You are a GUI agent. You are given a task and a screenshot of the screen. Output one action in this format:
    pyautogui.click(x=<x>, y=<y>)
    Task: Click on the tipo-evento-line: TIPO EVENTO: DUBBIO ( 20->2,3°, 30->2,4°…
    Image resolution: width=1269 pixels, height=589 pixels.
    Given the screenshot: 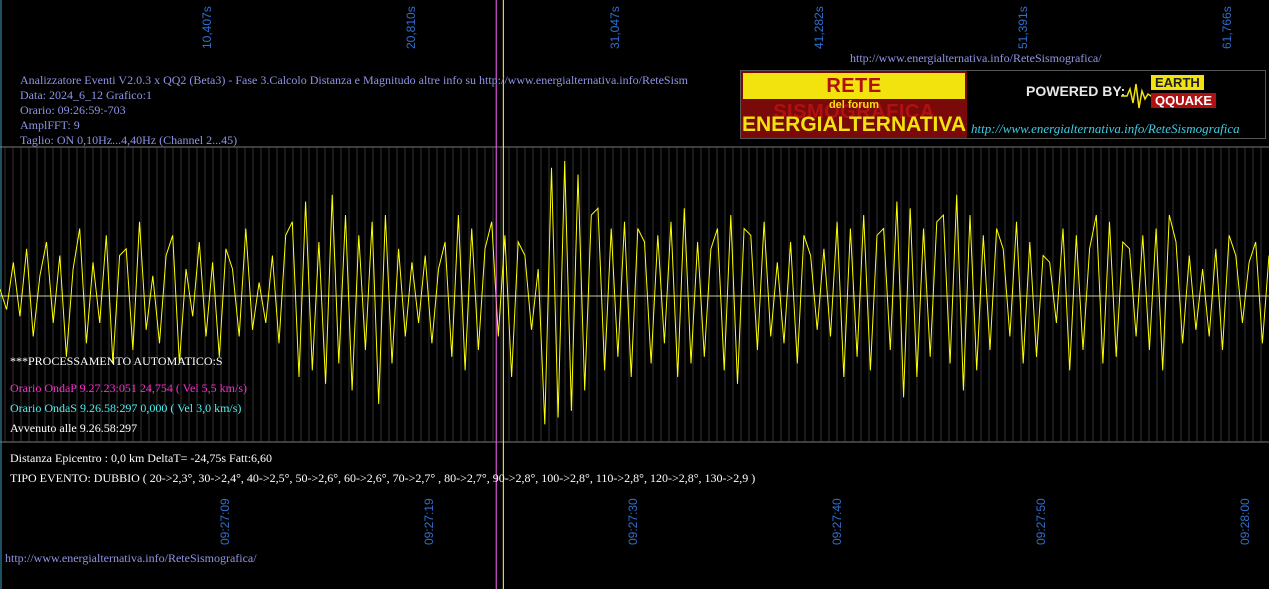 What is the action you would take?
    pyautogui.click(x=383, y=478)
    